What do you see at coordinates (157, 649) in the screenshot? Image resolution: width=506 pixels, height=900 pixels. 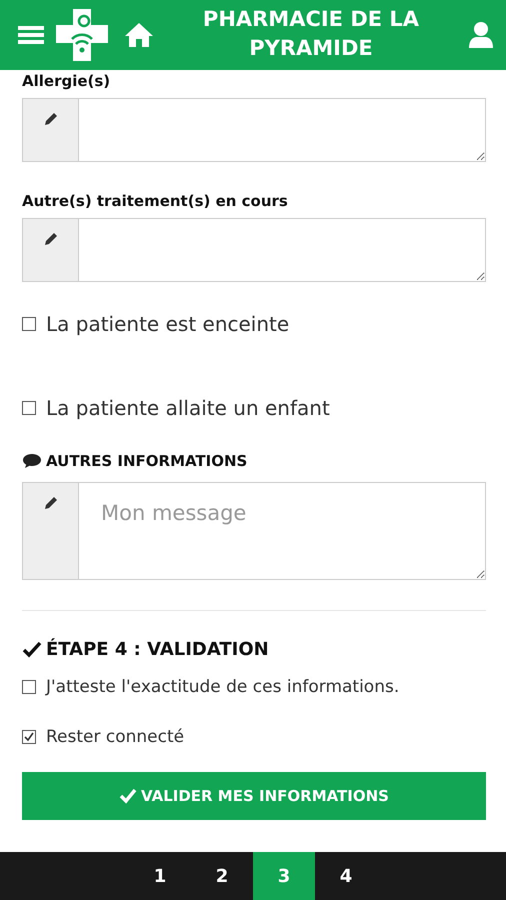 I see `section-heading: ÉTAPE 4 : VALIDATION` at bounding box center [157, 649].